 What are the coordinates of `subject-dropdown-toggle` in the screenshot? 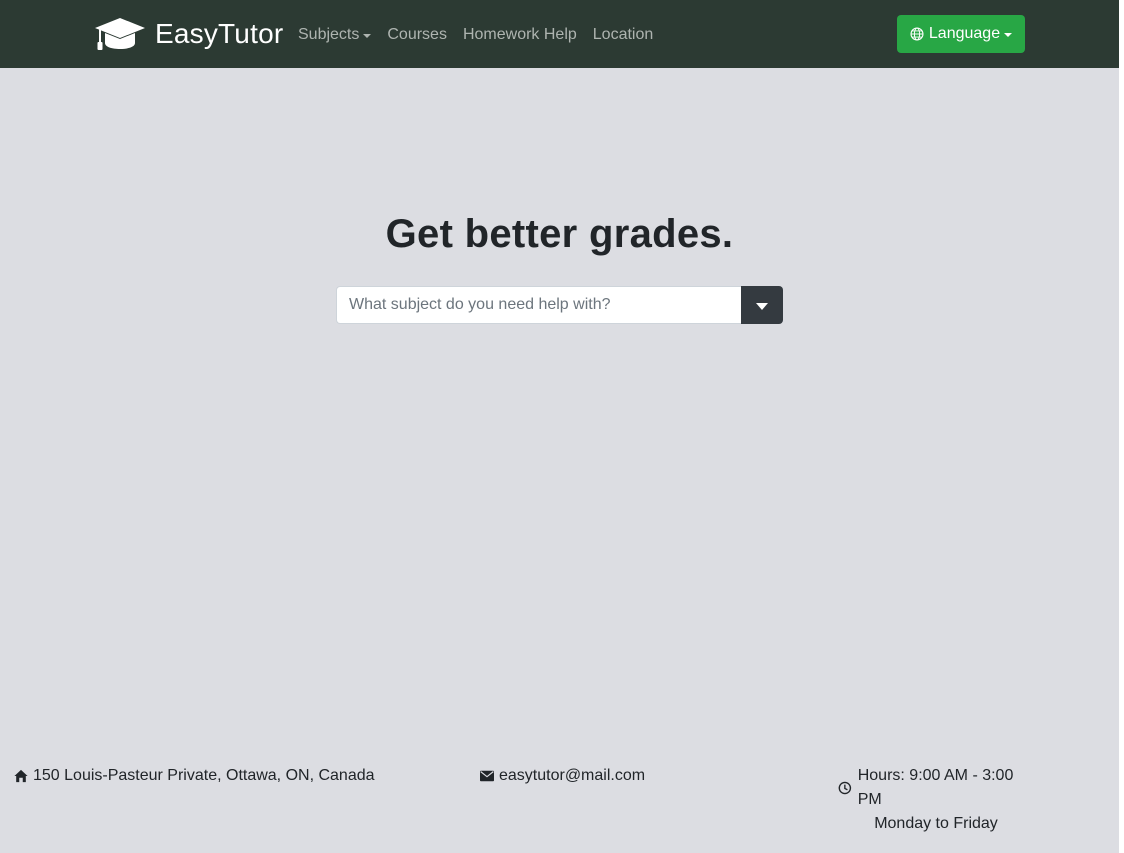 It's located at (762, 305).